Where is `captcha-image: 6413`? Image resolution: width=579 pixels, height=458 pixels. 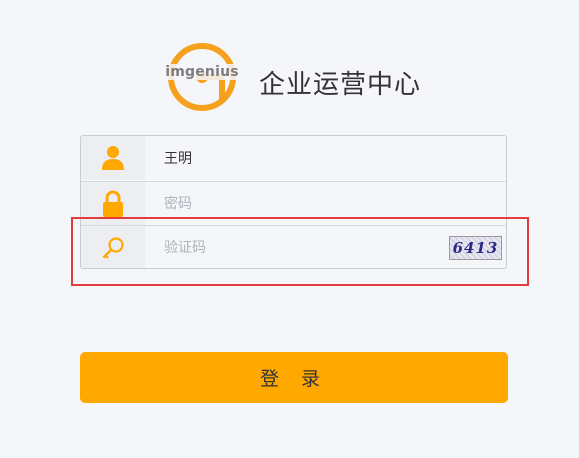
captcha-image: 6413 is located at coordinates (475, 248).